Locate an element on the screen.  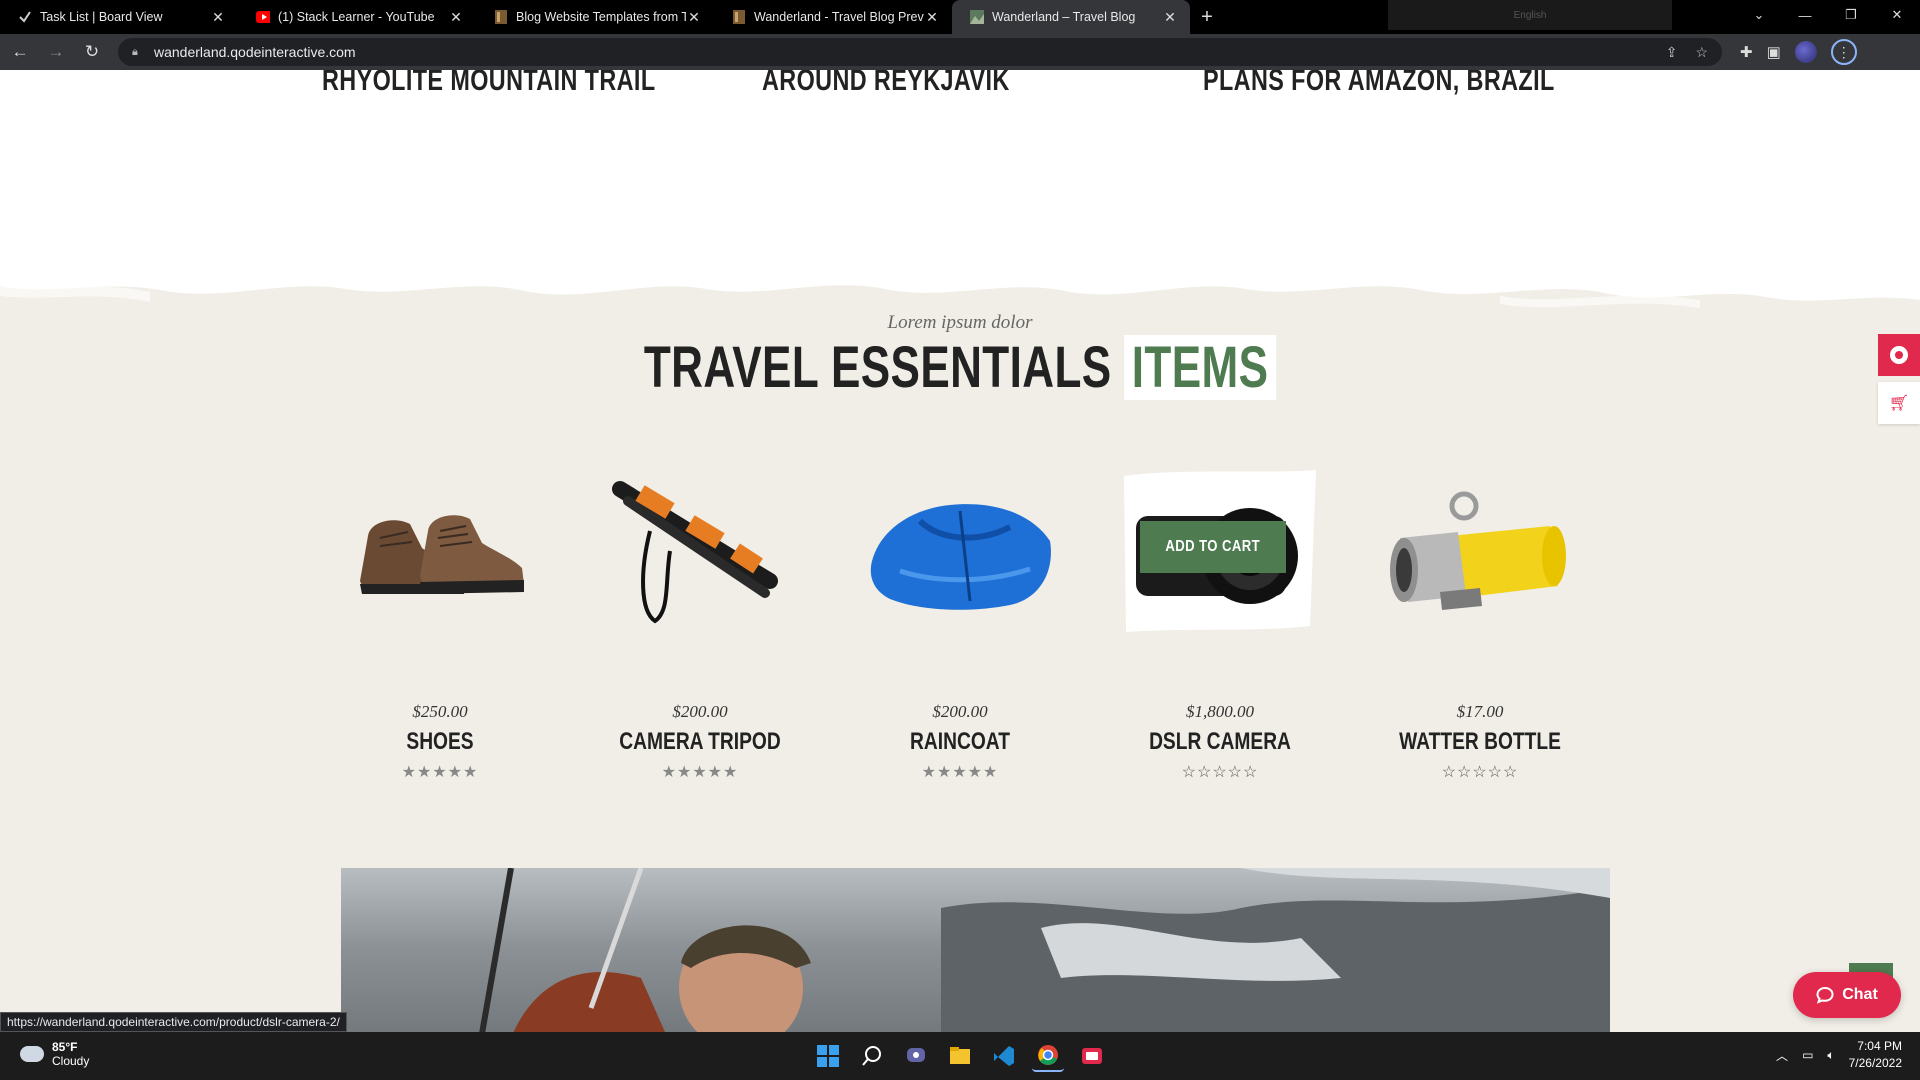
side-panel-icon: ▣ is located at coordinates (1774, 52).